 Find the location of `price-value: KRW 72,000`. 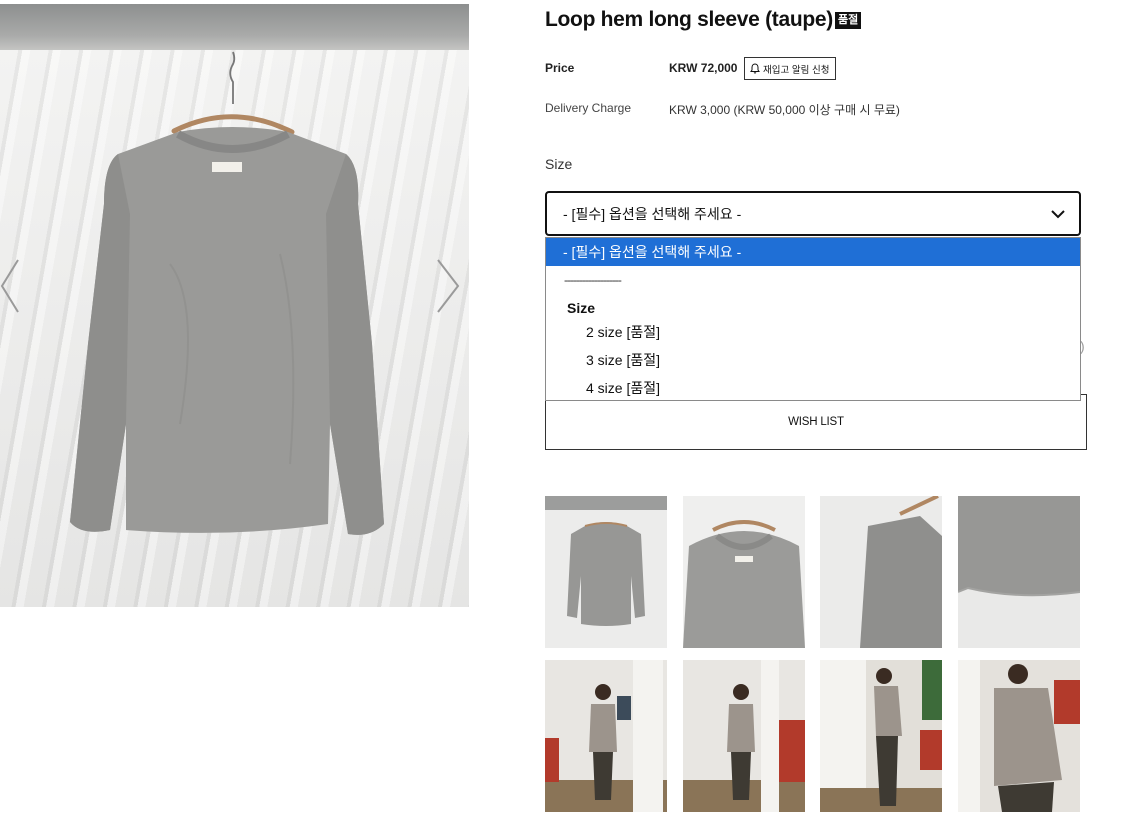

price-value: KRW 72,000 is located at coordinates (703, 68).